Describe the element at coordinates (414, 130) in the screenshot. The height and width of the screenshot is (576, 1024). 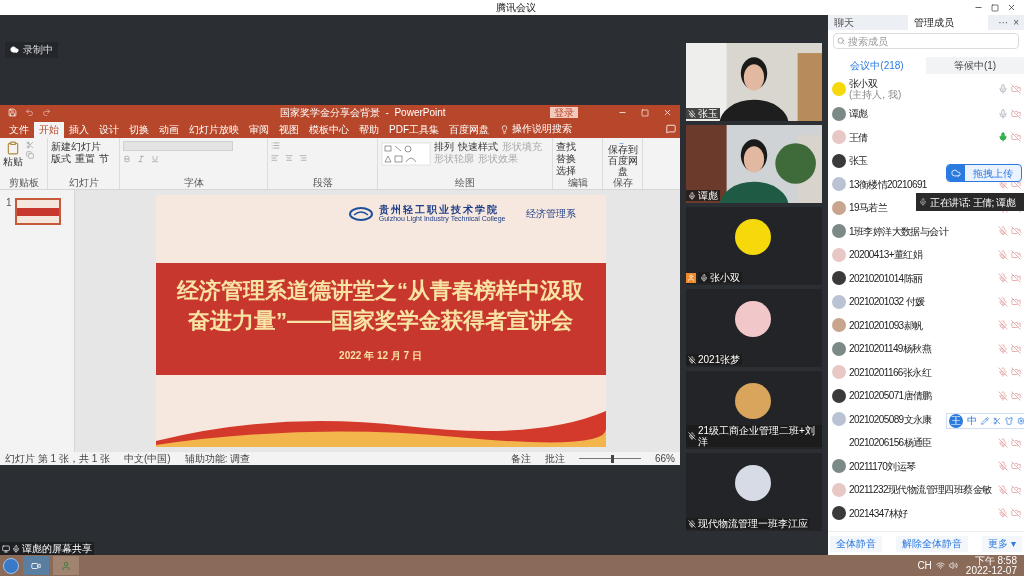
I see `ribbon-tab: PDF工具集` at that location.